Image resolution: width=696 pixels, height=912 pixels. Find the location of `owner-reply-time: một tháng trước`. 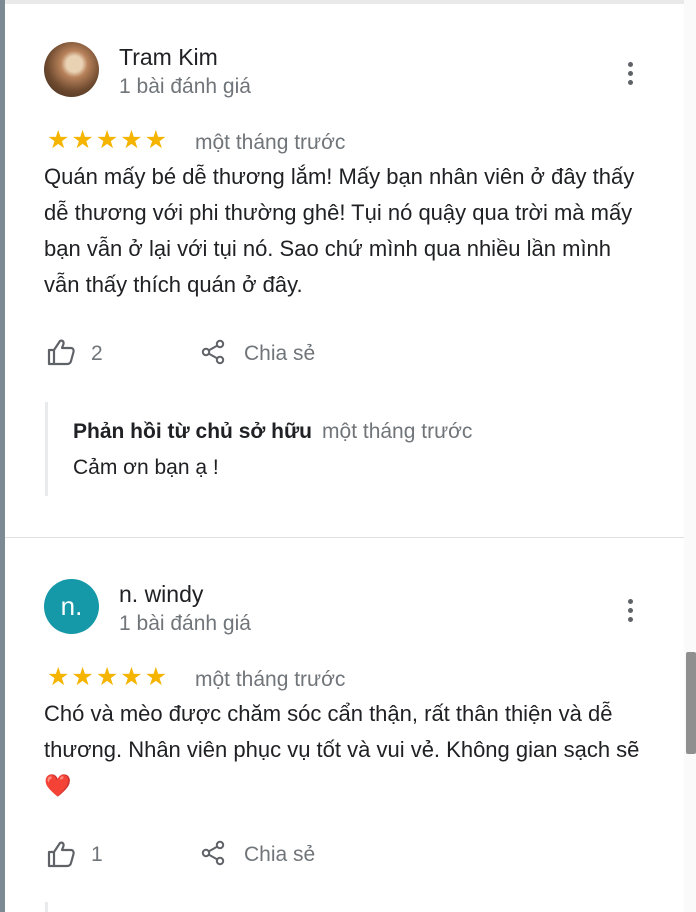

owner-reply-time: một tháng trước is located at coordinates (397, 431).